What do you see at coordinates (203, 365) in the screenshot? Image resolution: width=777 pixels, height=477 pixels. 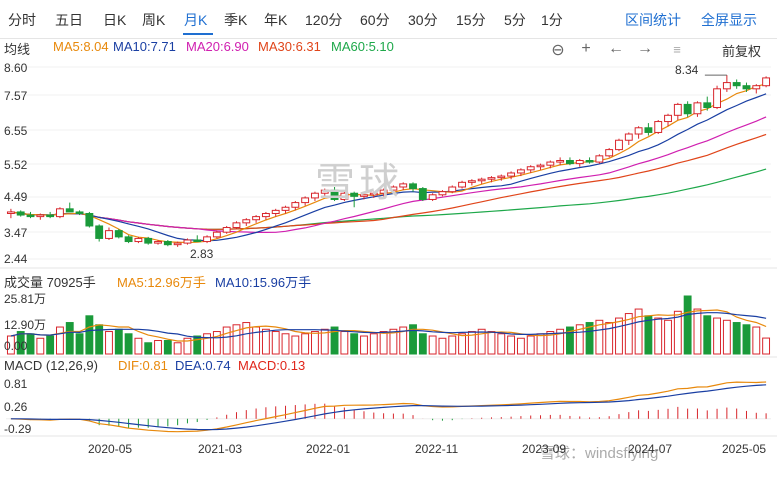 I see `dea-legend: DEA:0.74` at bounding box center [203, 365].